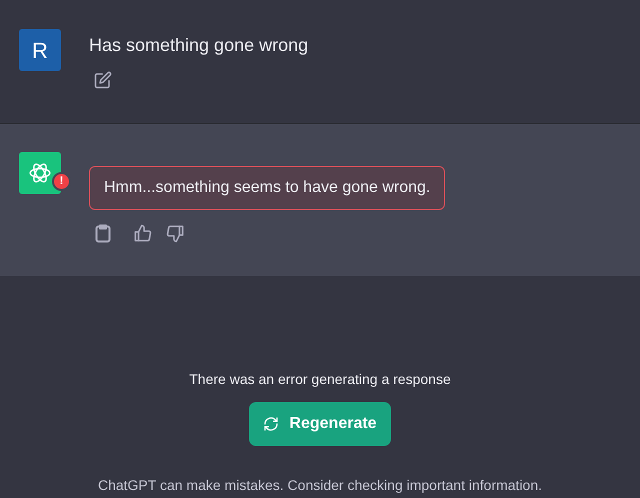 The image size is (640, 498). Describe the element at coordinates (103, 80) in the screenshot. I see `edit-icon` at that location.